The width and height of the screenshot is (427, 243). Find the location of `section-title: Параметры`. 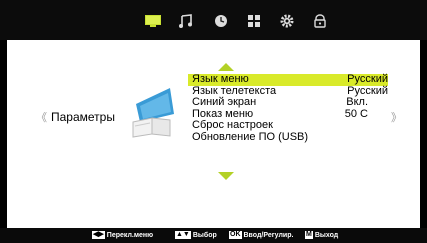

section-title: Параметры is located at coordinates (83, 117).